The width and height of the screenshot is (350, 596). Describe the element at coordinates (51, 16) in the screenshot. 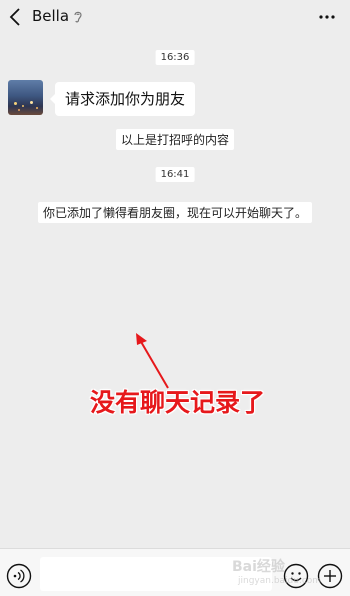

I see `chat-title: Bella` at that location.